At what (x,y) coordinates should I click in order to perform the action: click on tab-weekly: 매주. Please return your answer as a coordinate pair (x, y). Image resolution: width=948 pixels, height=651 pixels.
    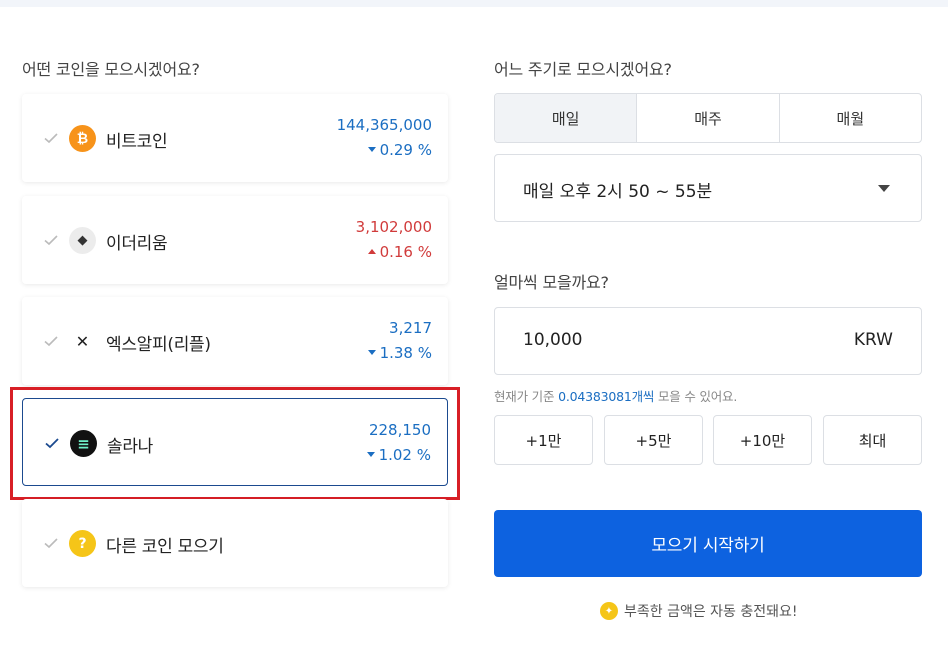
    Looking at the image, I should click on (708, 118).